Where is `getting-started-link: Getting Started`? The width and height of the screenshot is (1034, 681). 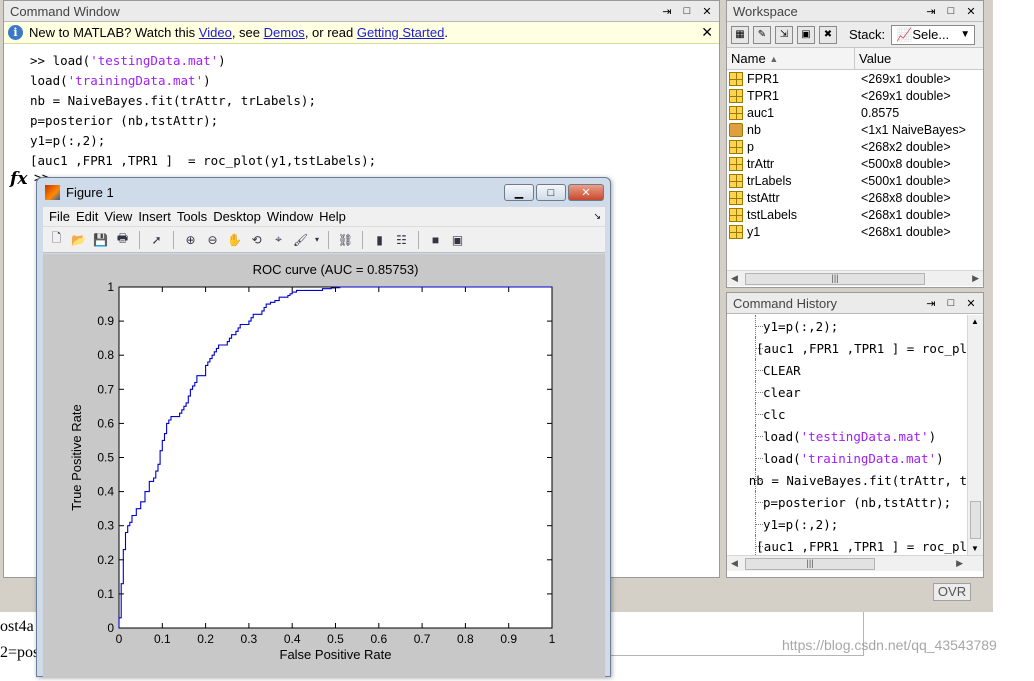 getting-started-link: Getting Started is located at coordinates (400, 32).